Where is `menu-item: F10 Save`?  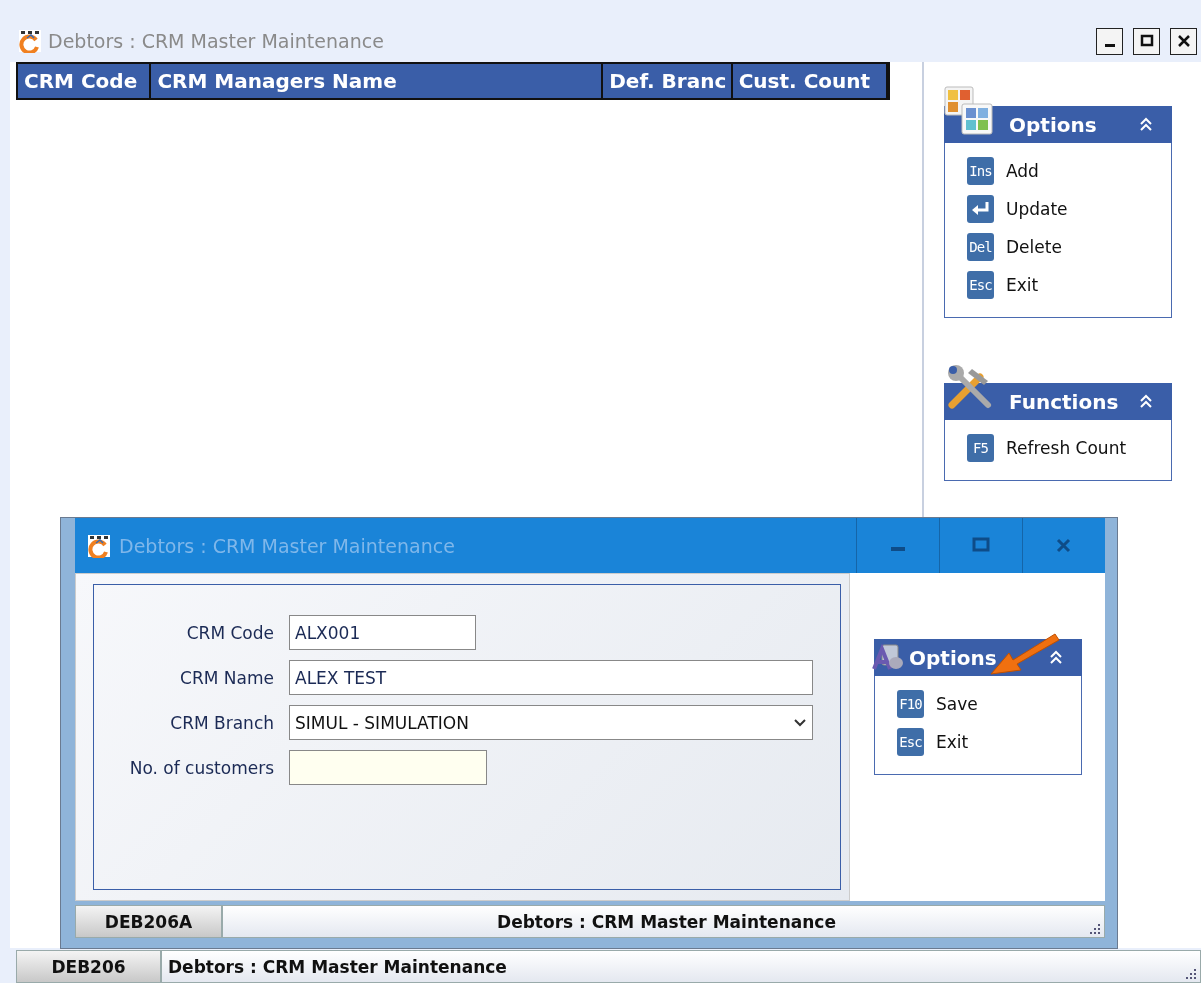
menu-item: F10 Save is located at coordinates (937, 704).